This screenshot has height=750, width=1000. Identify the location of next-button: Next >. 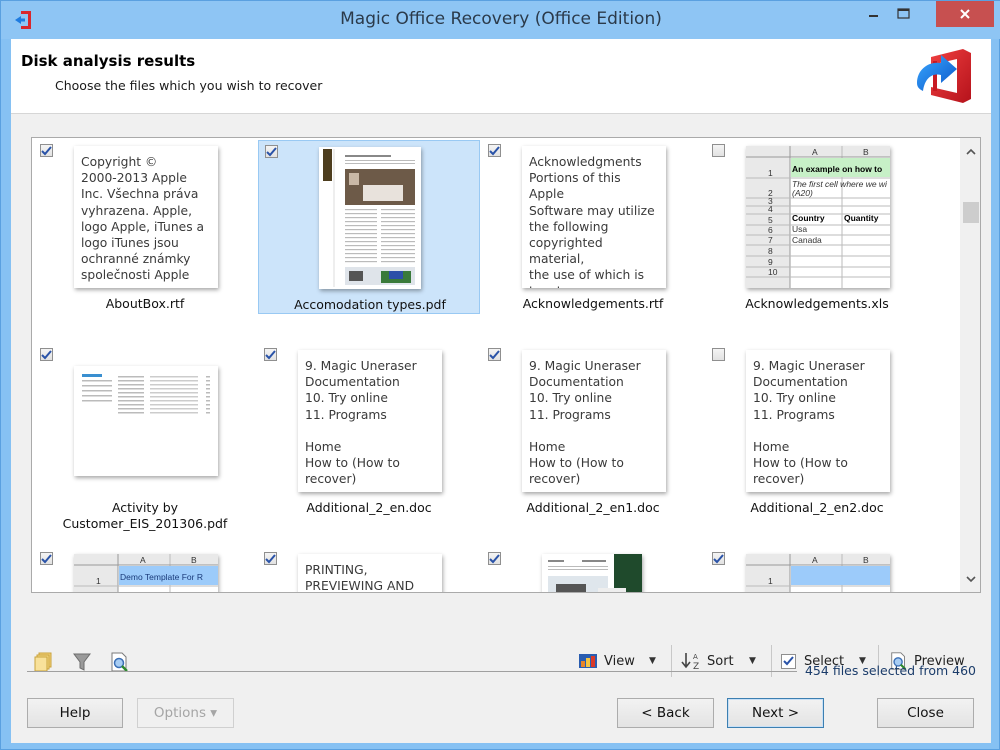
(775, 713).